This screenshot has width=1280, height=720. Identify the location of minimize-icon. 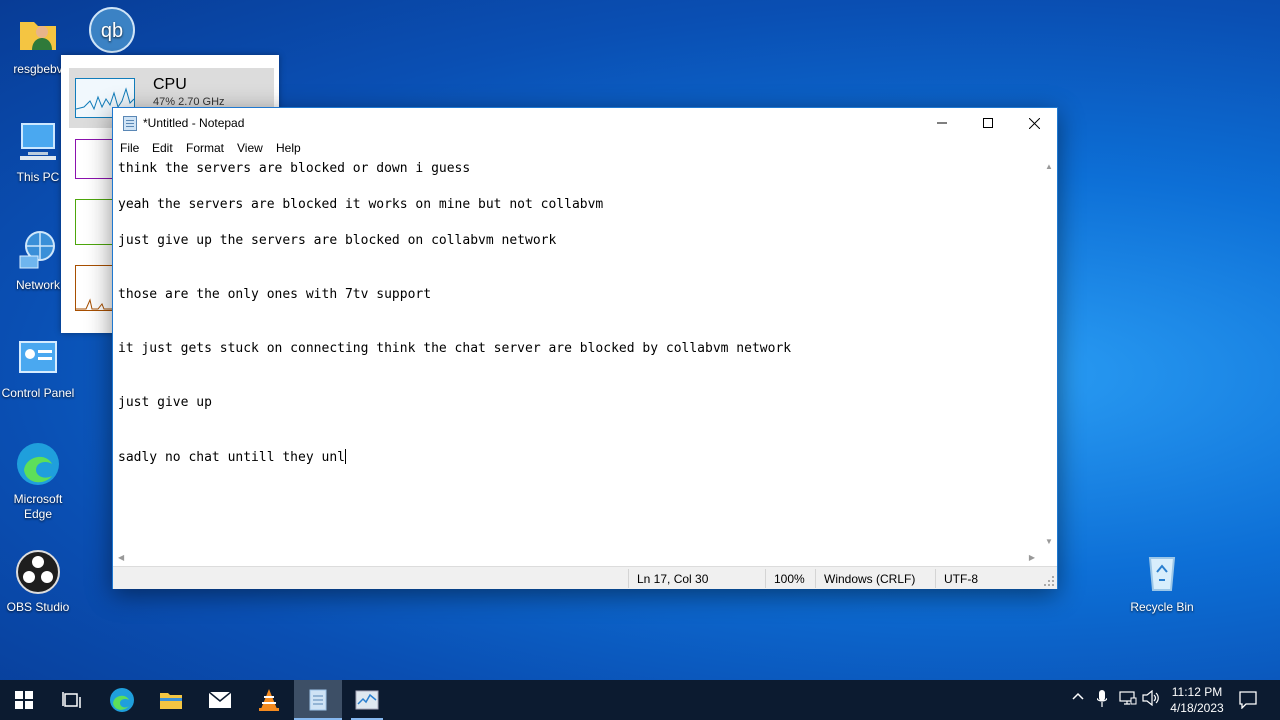
(942, 123).